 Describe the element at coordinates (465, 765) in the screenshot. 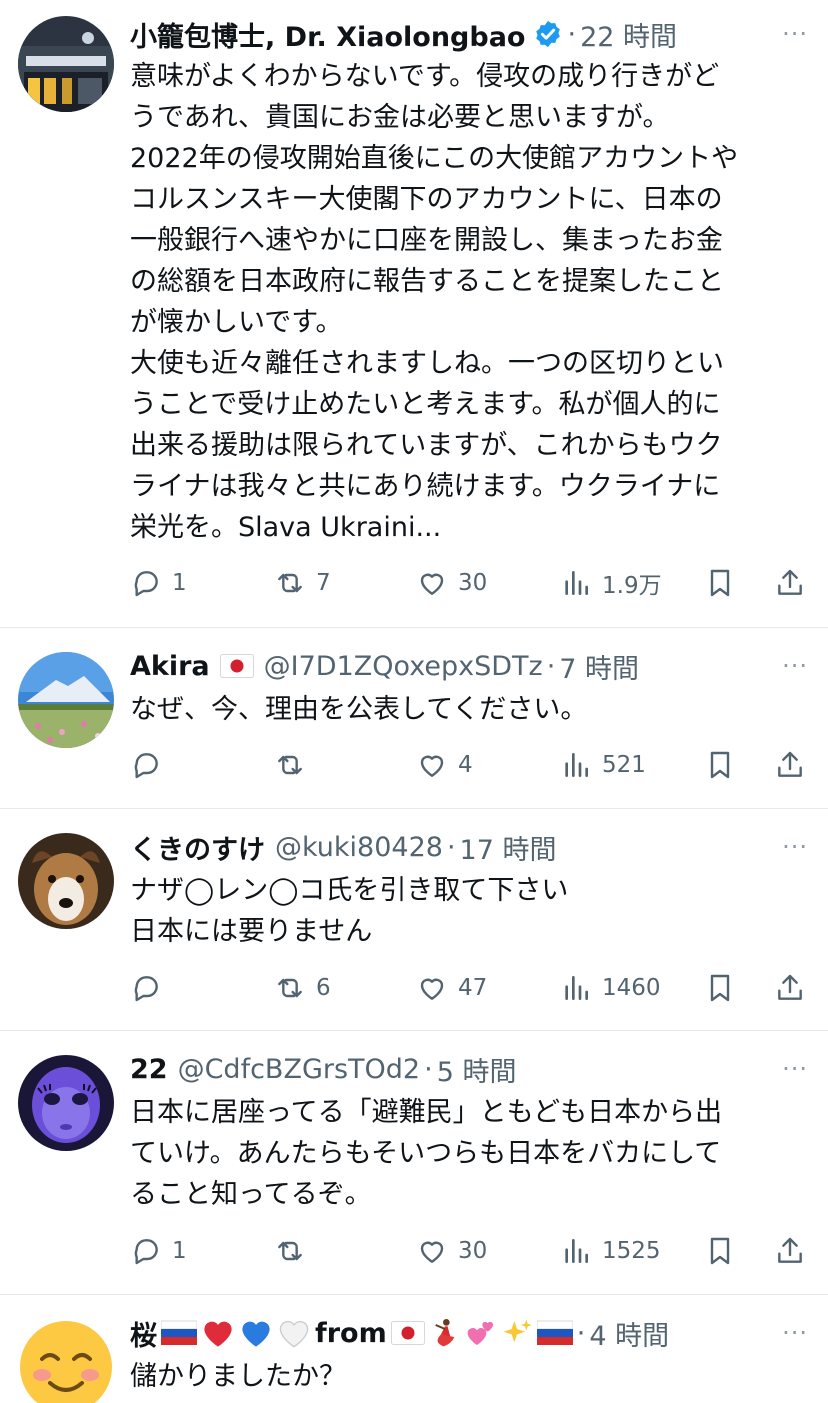

I see `like-count: 4` at that location.